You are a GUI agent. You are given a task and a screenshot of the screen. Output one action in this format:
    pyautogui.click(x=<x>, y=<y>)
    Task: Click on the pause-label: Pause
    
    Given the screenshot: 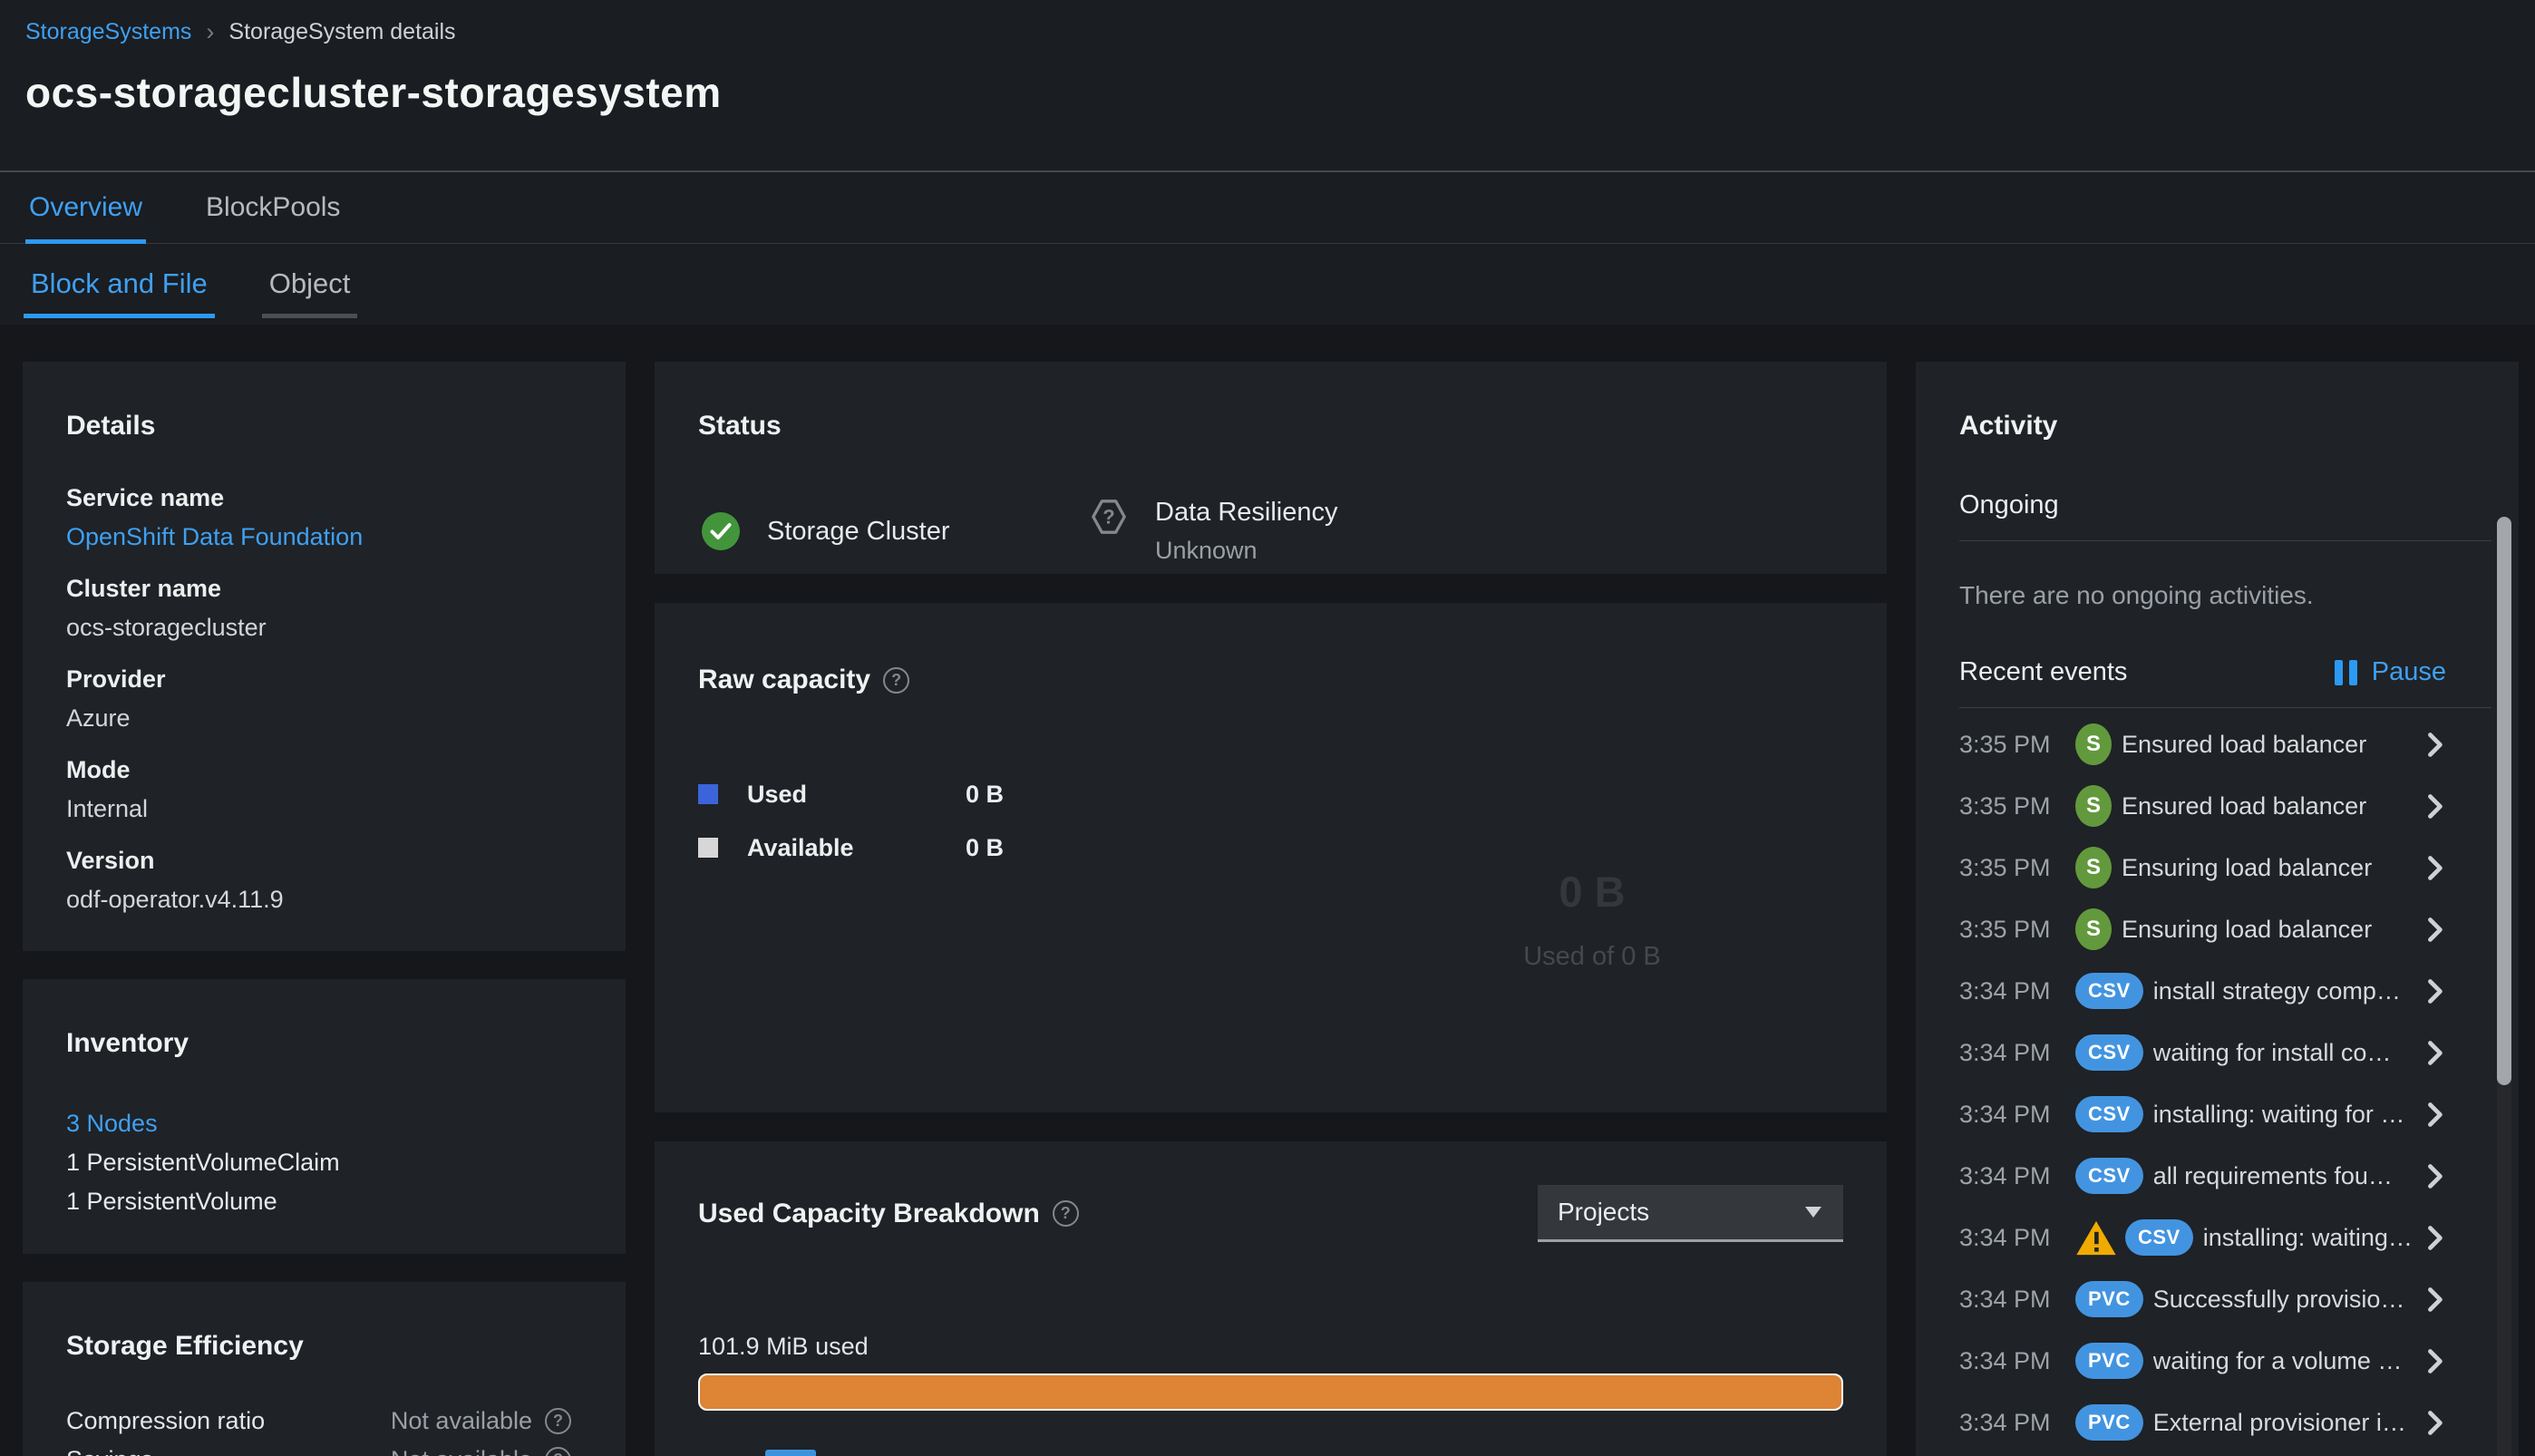 What is the action you would take?
    pyautogui.click(x=2408, y=671)
    